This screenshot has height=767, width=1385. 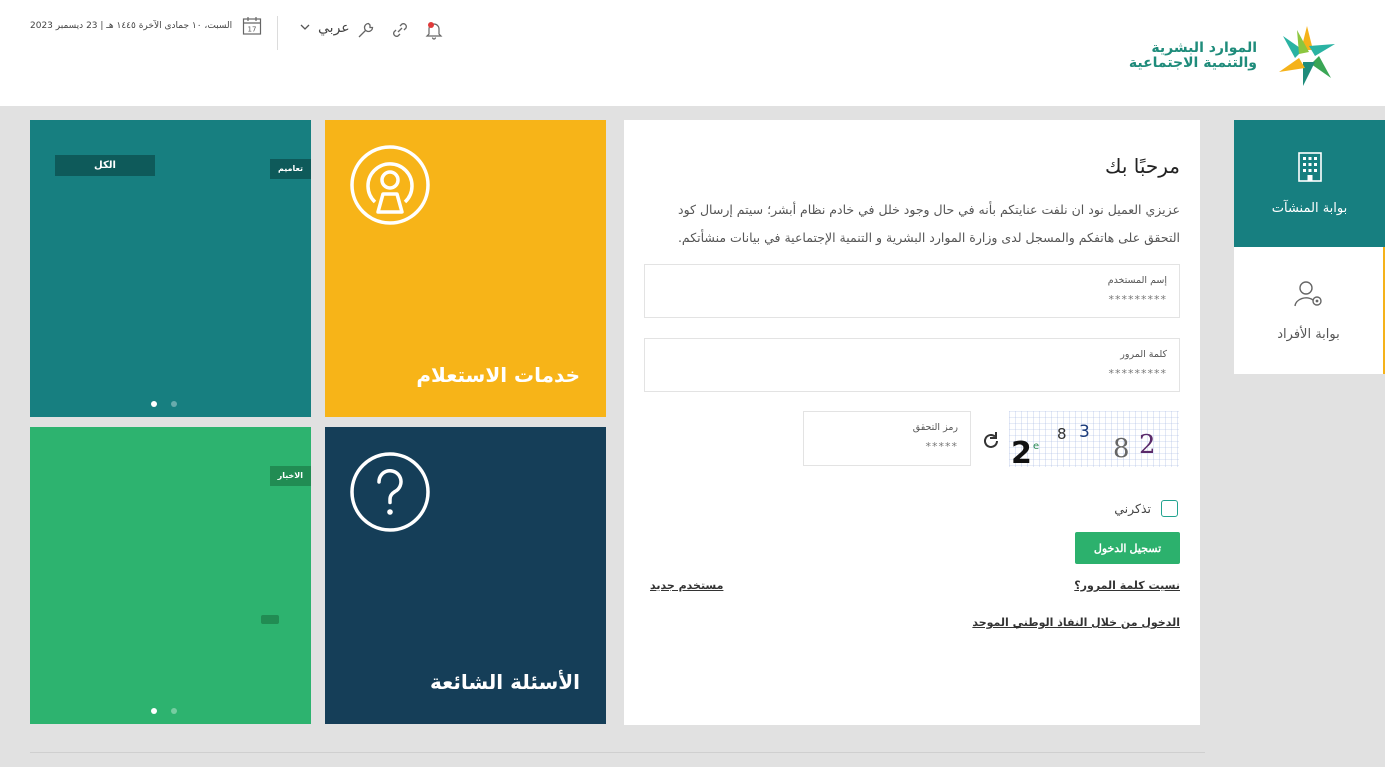 What do you see at coordinates (1309, 296) in the screenshot?
I see `user-settings-icon` at bounding box center [1309, 296].